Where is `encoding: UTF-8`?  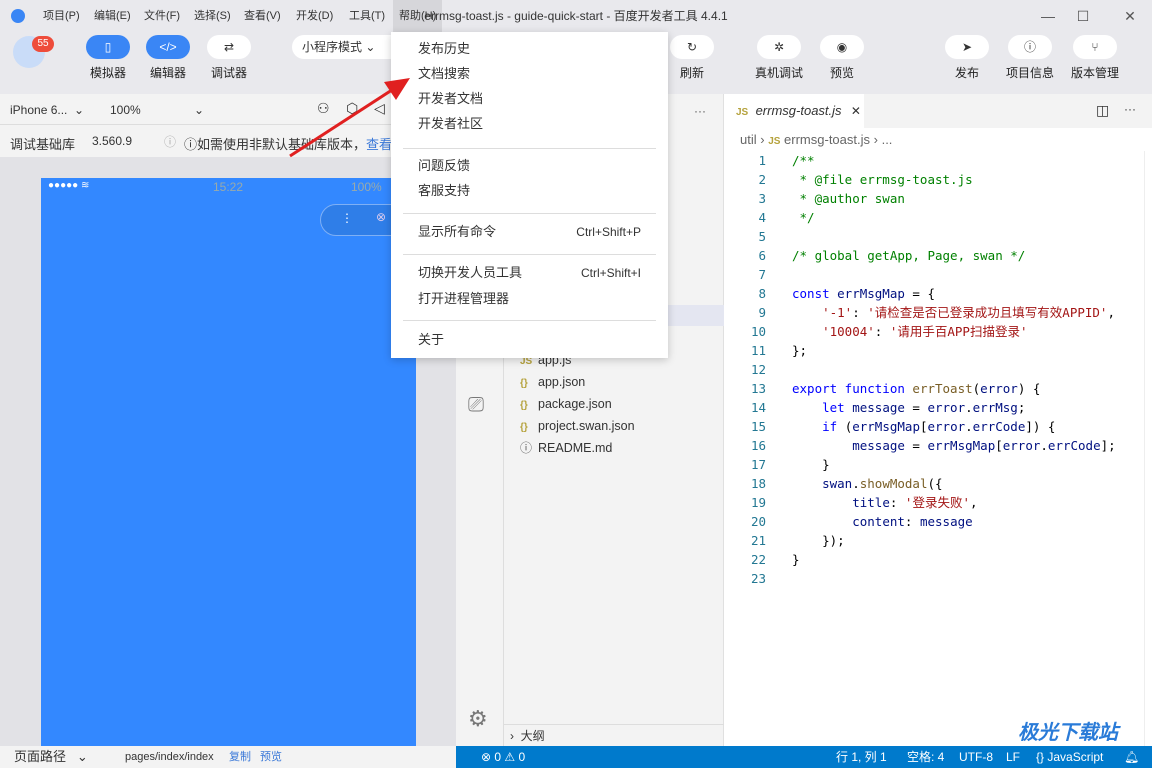 encoding: UTF-8 is located at coordinates (976, 757).